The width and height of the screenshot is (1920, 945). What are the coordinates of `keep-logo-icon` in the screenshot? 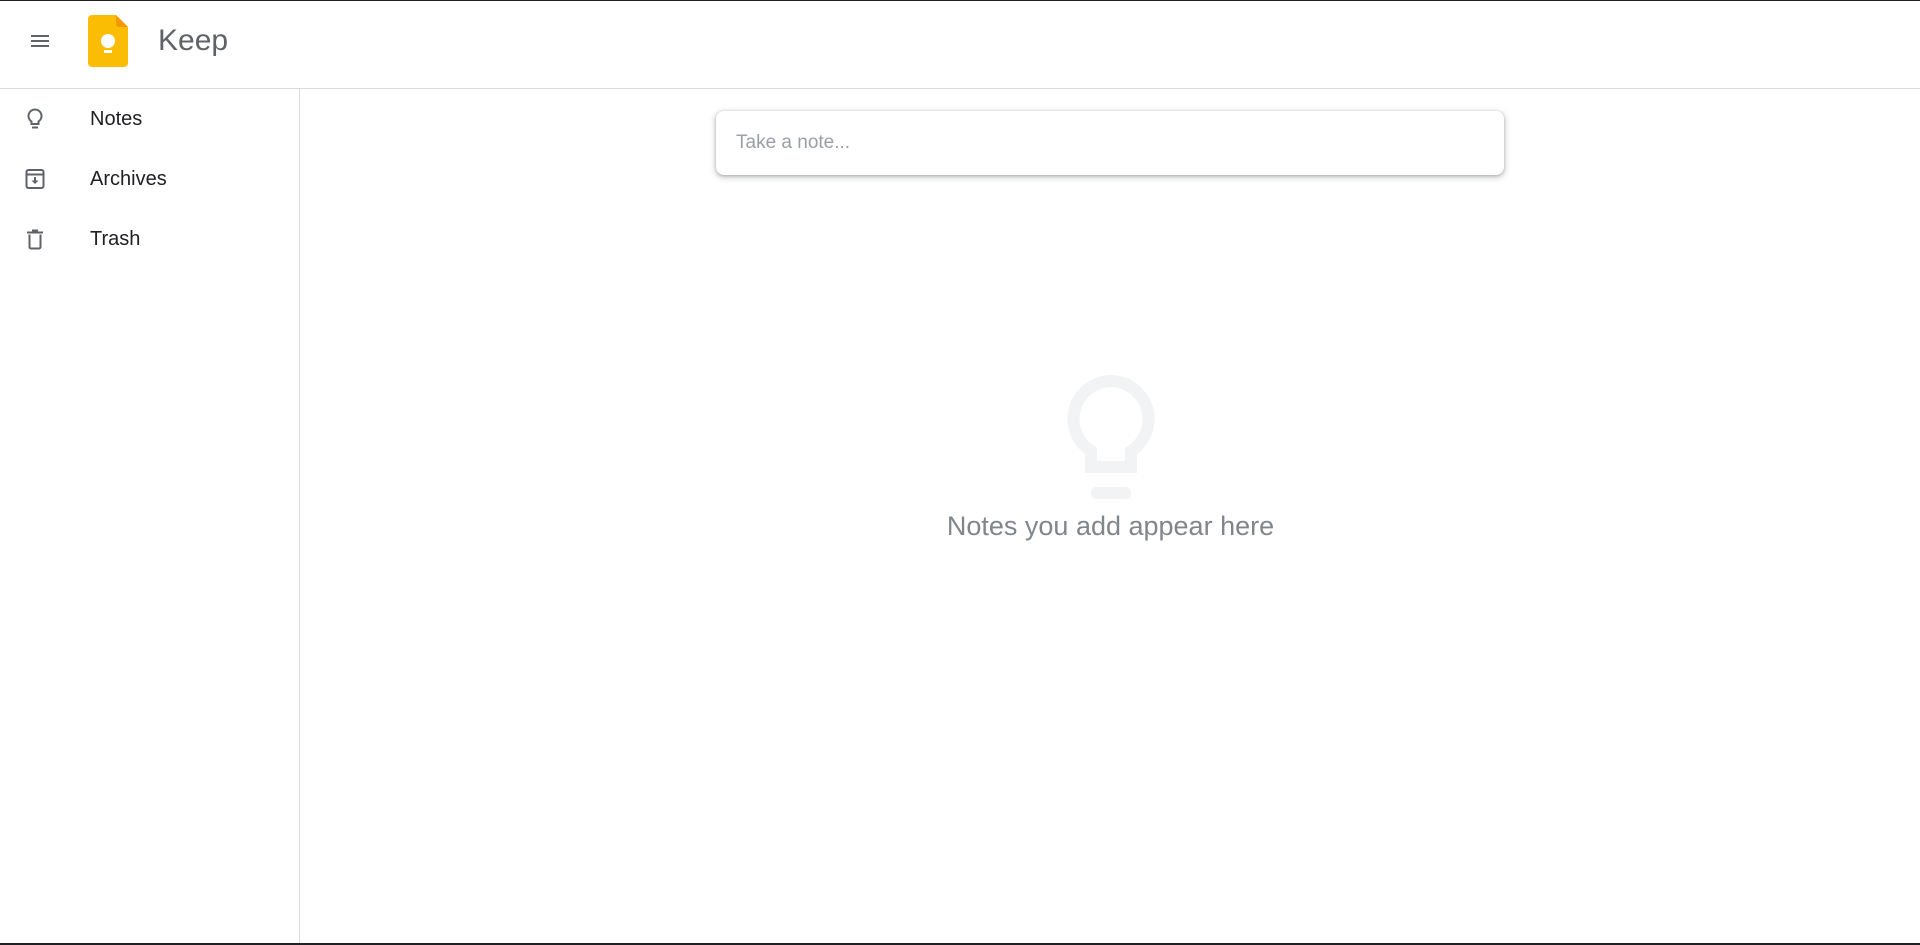 It's located at (108, 41).